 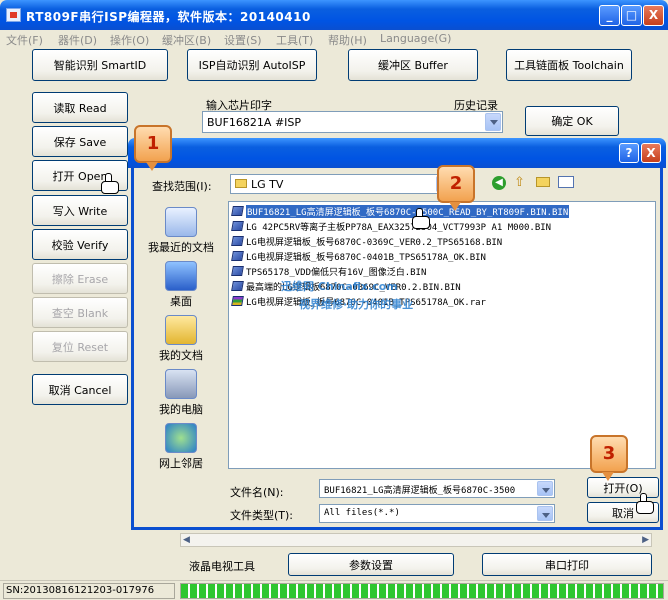 What do you see at coordinates (100, 65) in the screenshot?
I see `smart-id-button: 智能识别 SmartID` at bounding box center [100, 65].